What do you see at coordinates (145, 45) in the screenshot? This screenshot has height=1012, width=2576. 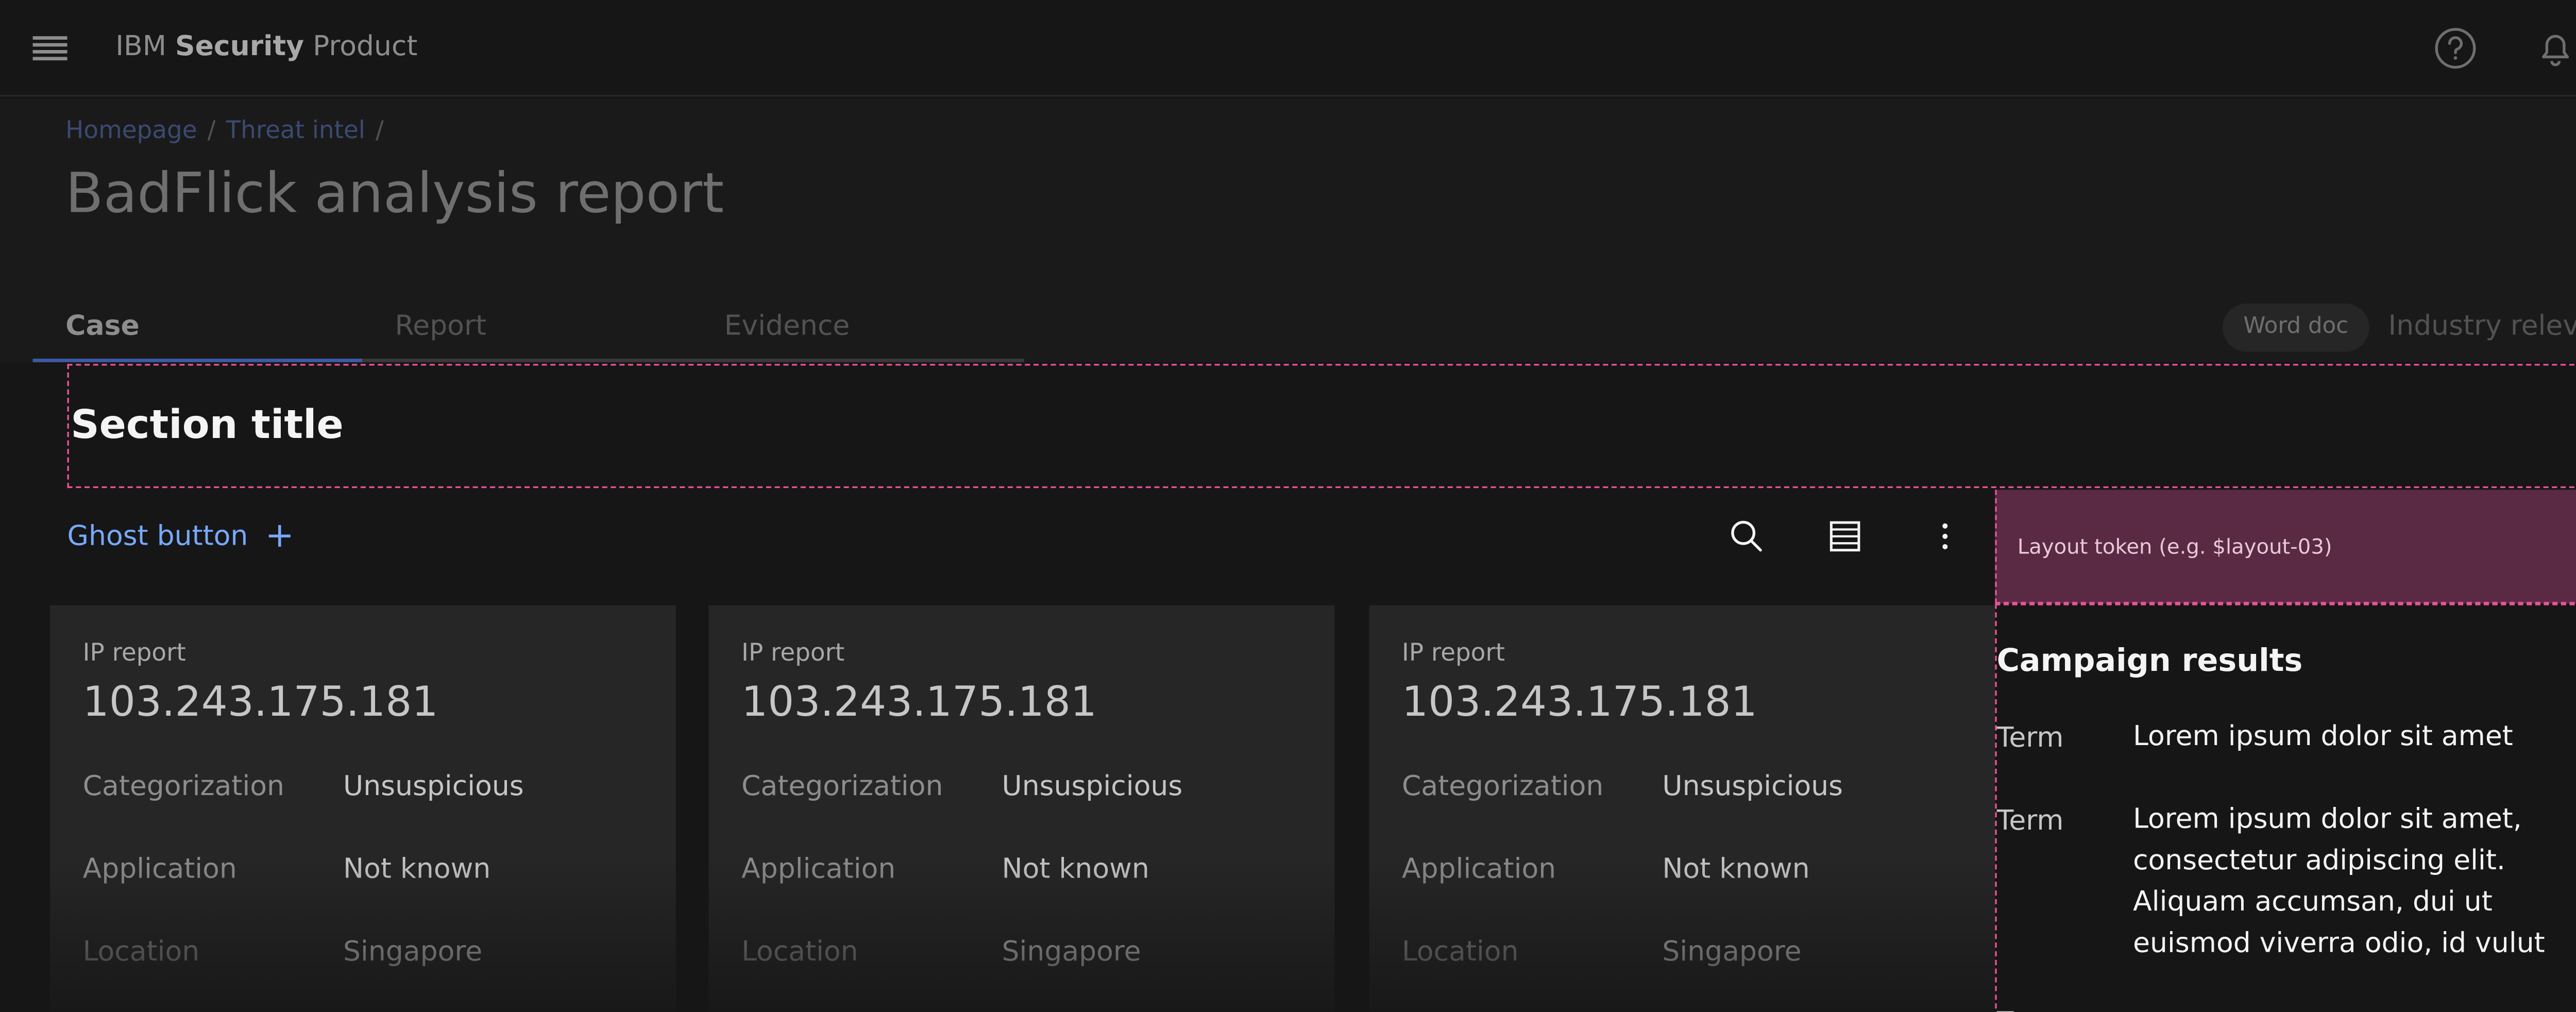 I see `brand-prefix: IBM` at bounding box center [145, 45].